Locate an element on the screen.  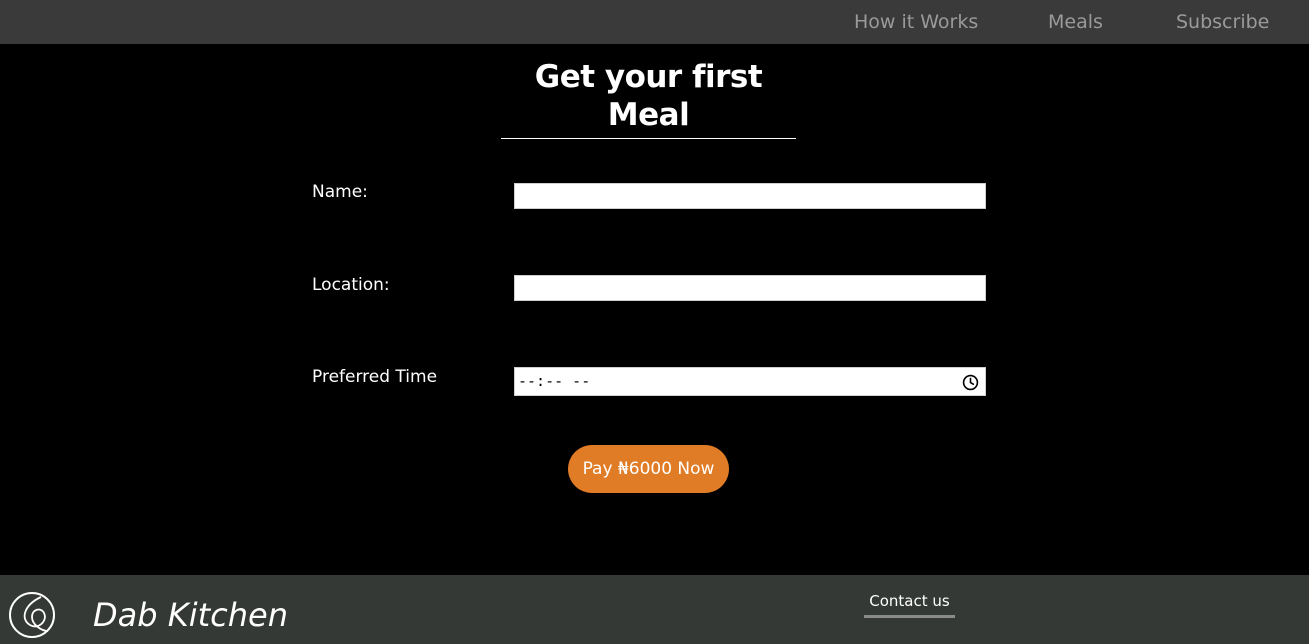
brand-name: Dab Kitchen is located at coordinates (190, 615).